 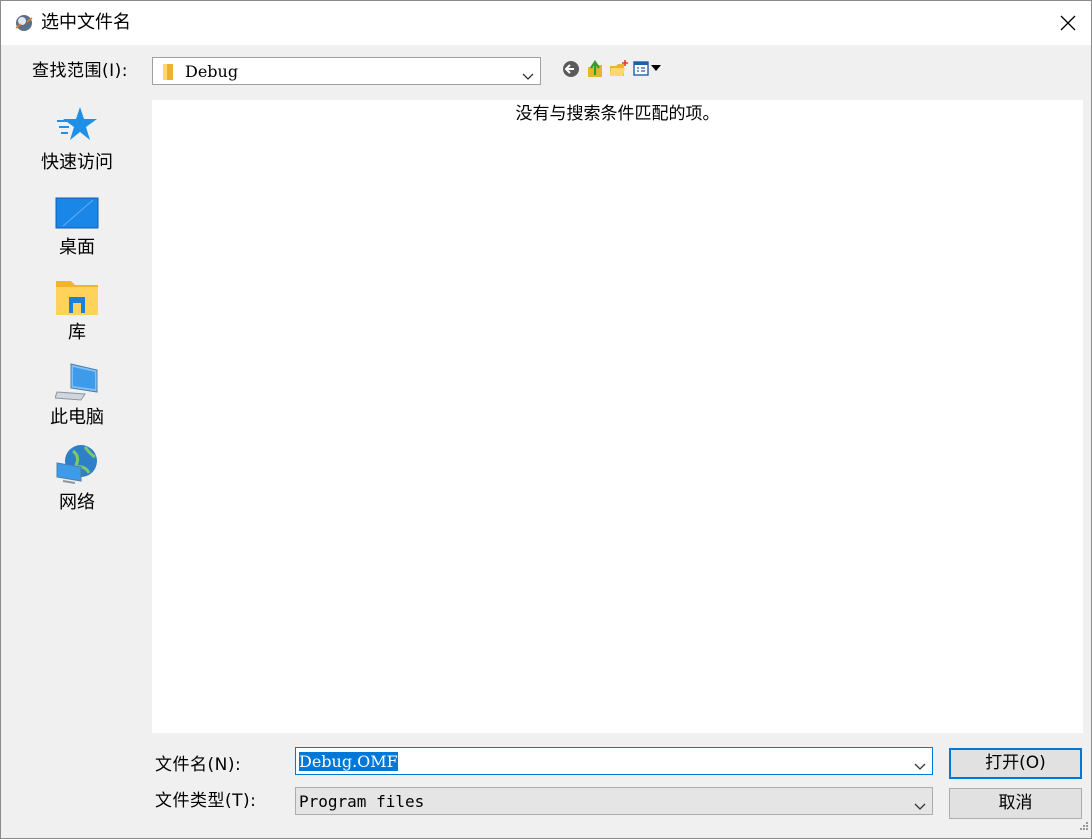 I want to click on title-bar: 选中文件名, so click(x=546, y=23).